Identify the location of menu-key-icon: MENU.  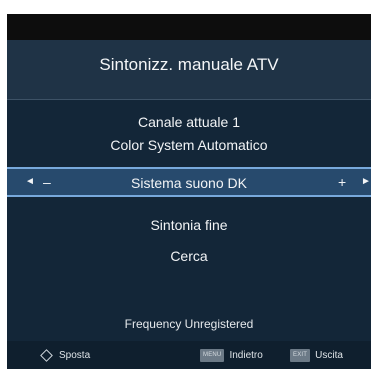
(212, 355).